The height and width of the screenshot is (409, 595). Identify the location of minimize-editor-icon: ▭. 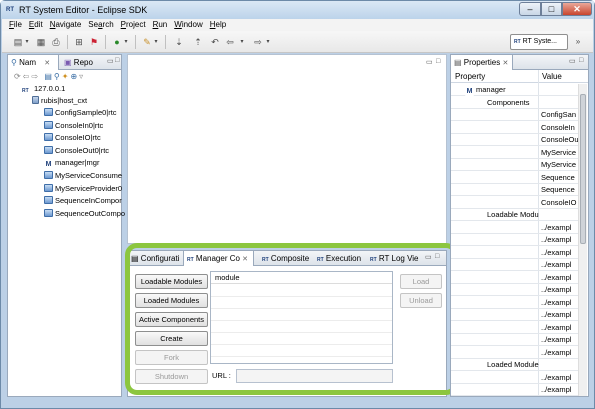
(429, 62).